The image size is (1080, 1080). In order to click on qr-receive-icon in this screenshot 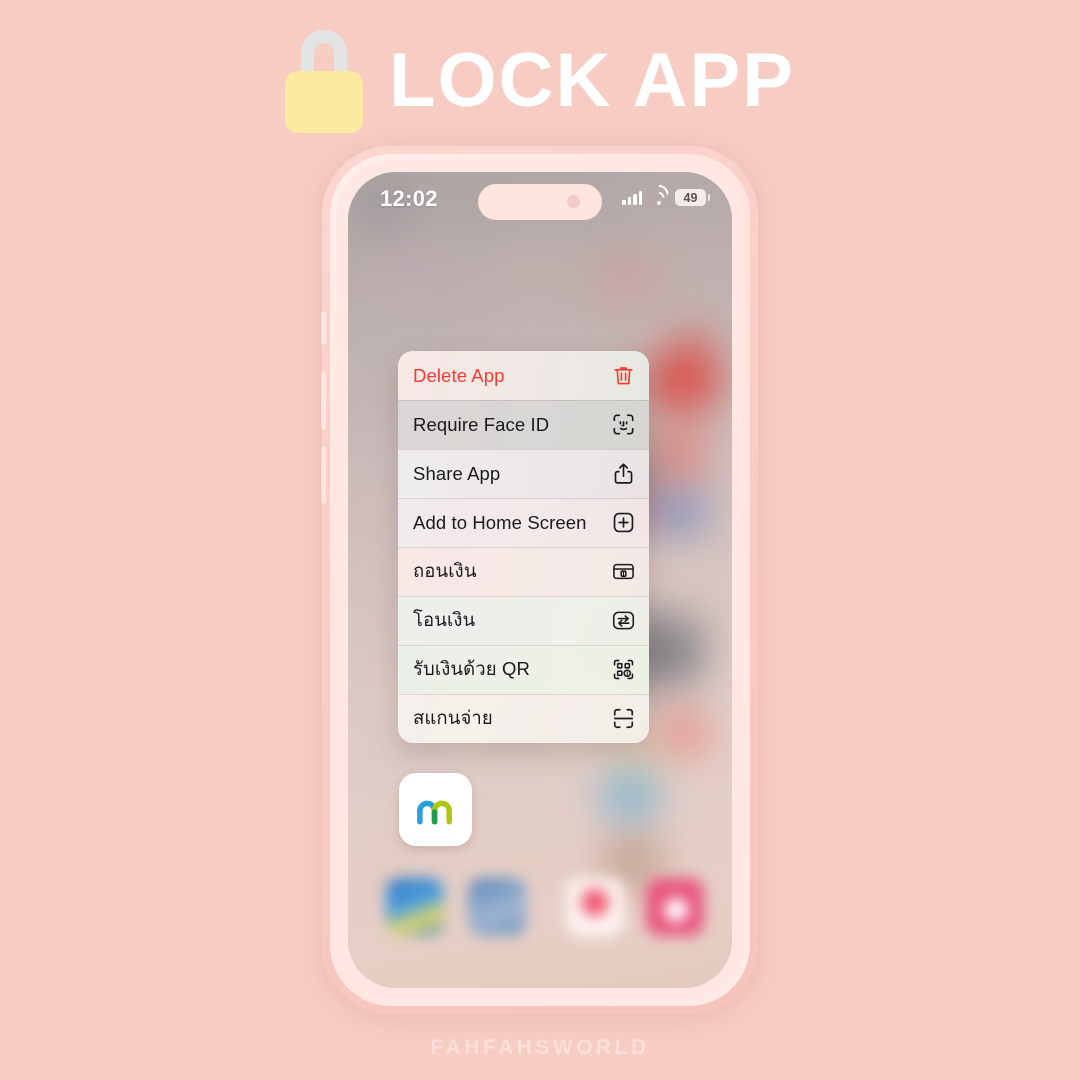, I will do `click(623, 669)`.